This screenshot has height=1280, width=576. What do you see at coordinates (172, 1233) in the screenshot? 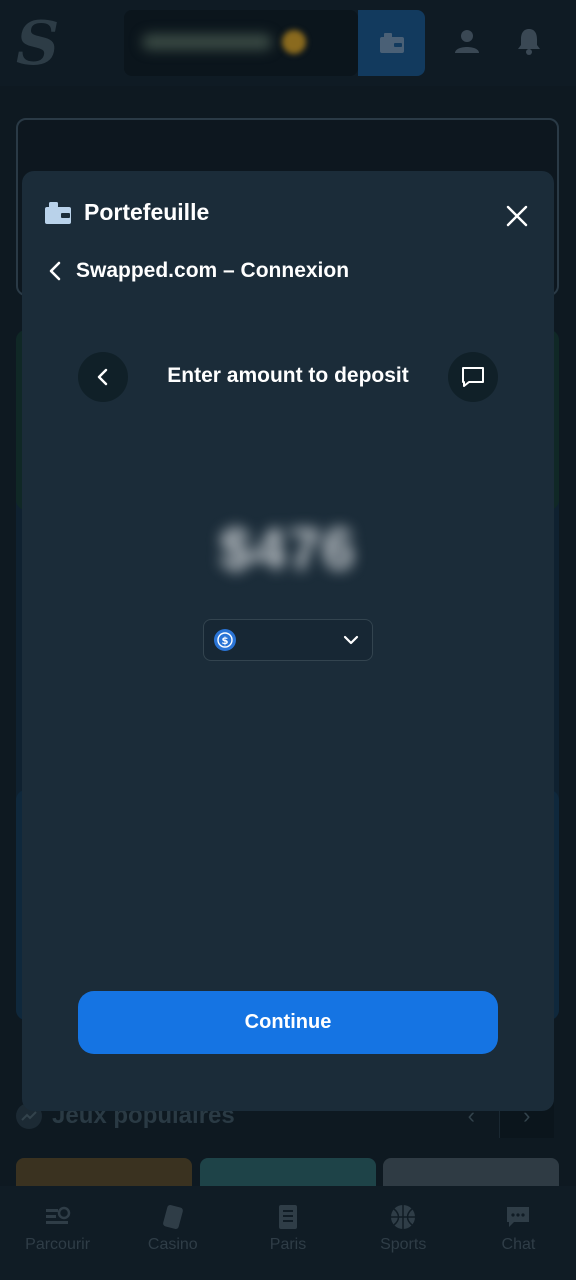
I see `nav-item-casino: Casino` at bounding box center [172, 1233].